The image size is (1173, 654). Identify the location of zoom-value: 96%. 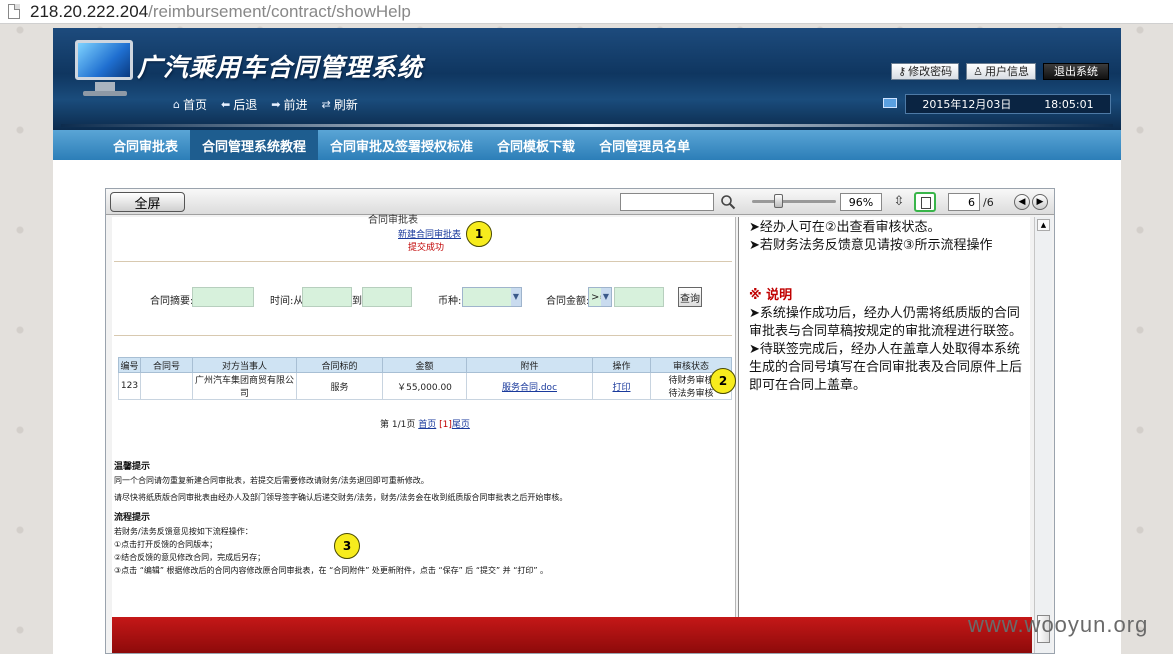
(861, 202).